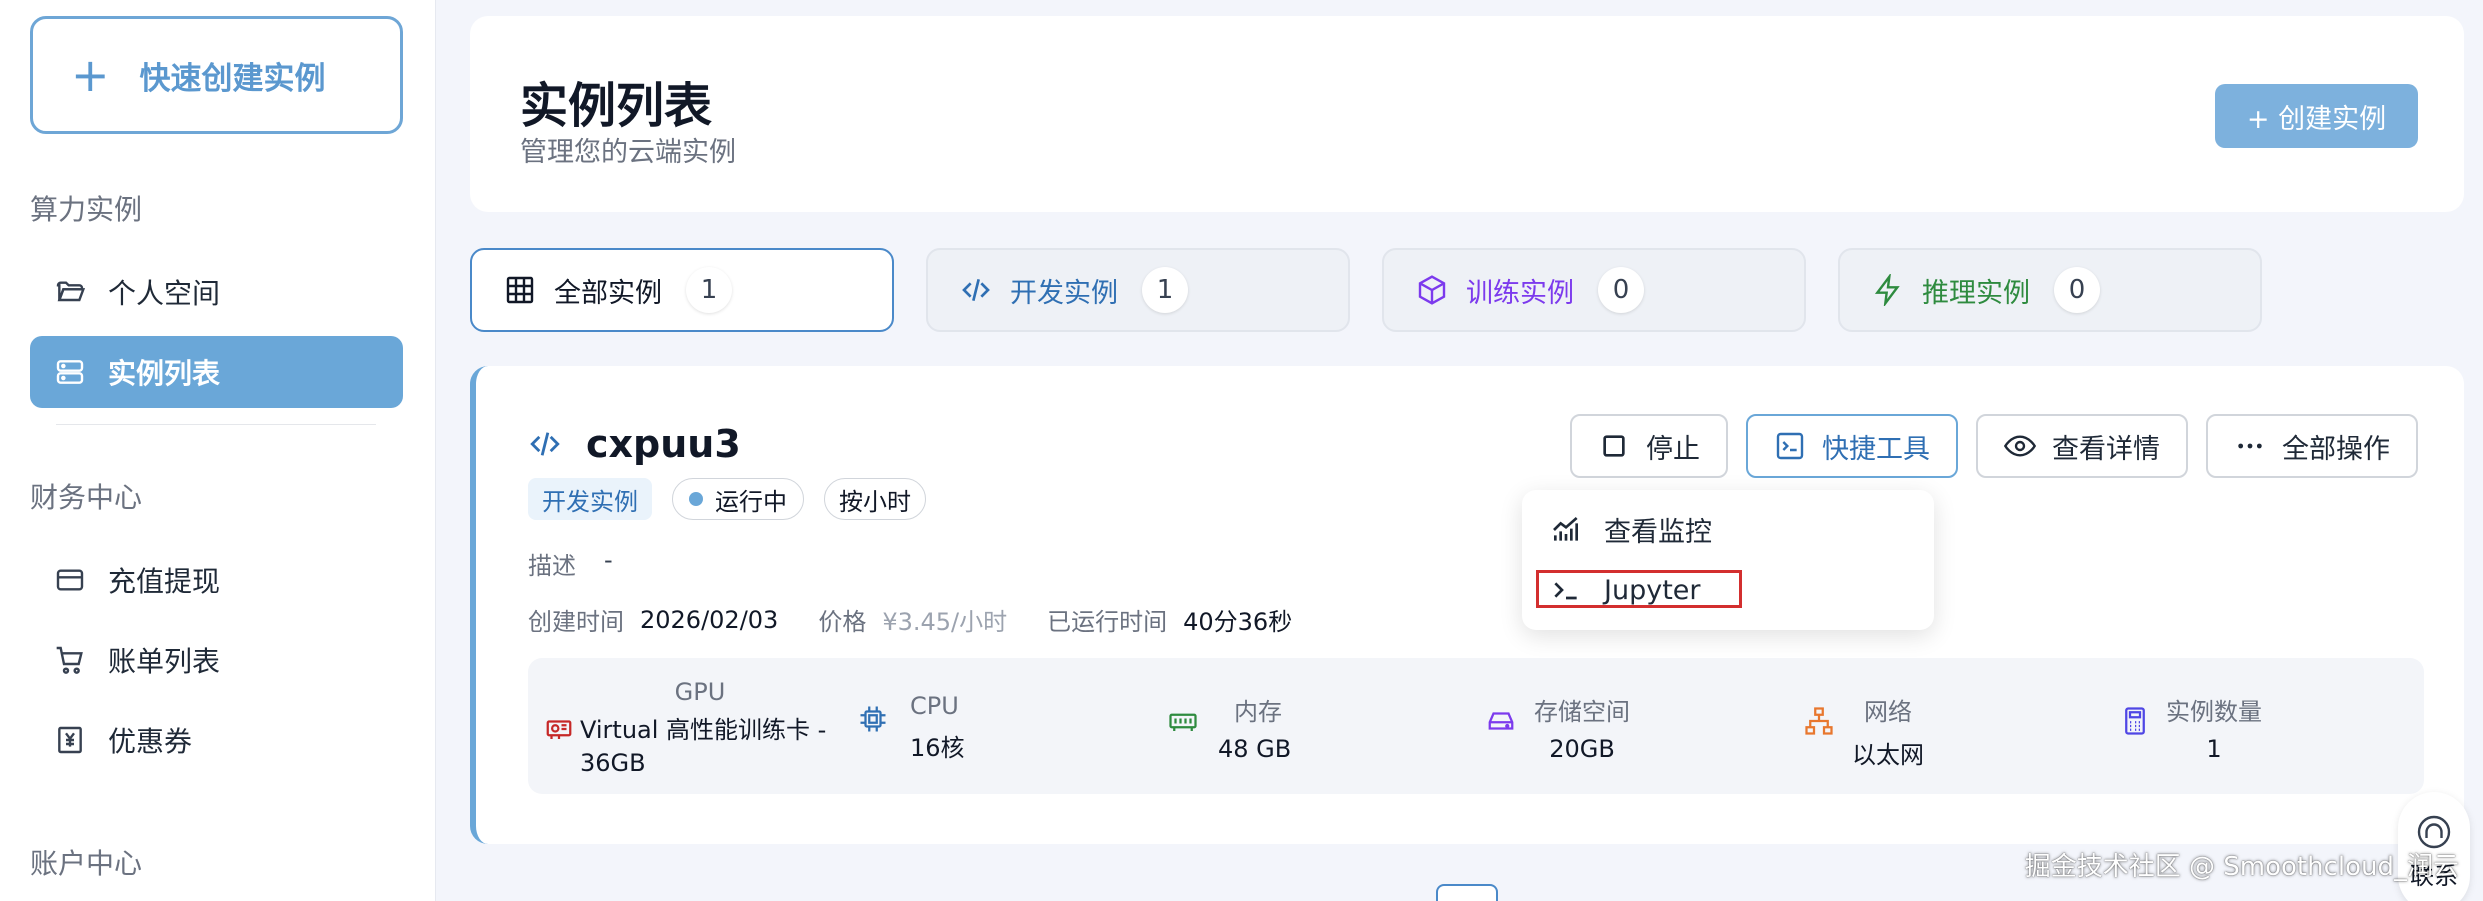 This screenshot has width=2483, height=901. I want to click on memory-icon, so click(1183, 722).